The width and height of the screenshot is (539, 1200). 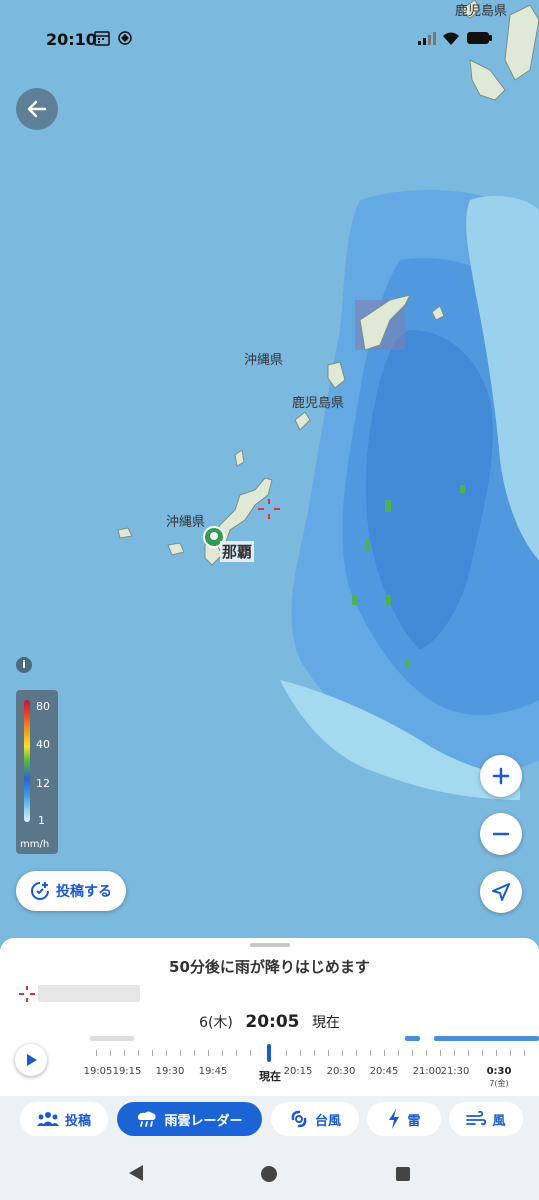 I want to click on people-icon, so click(x=47, y=1119).